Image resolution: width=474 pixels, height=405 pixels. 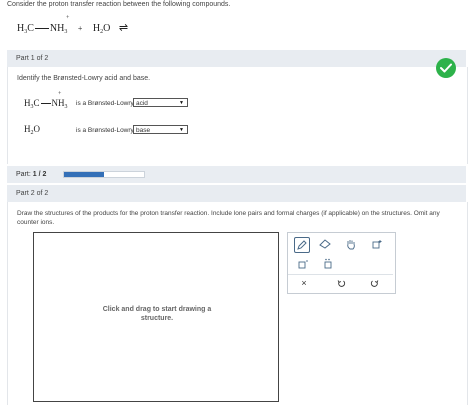 I want to click on part1-title: Part 1 of 2, so click(x=32, y=58).